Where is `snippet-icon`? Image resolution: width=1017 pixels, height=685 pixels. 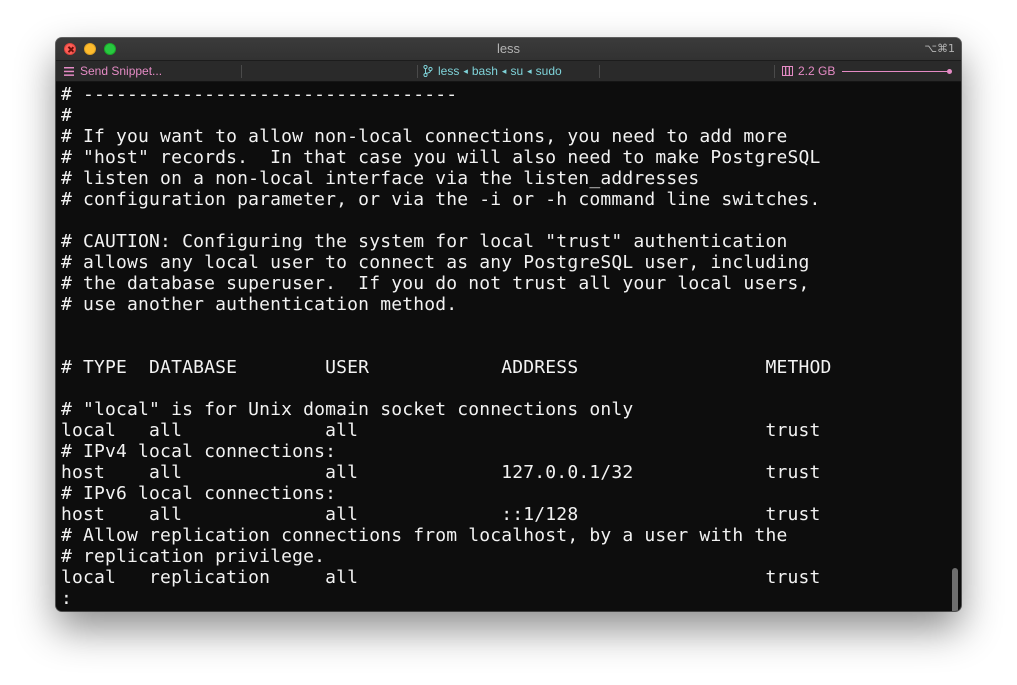 snippet-icon is located at coordinates (69, 71).